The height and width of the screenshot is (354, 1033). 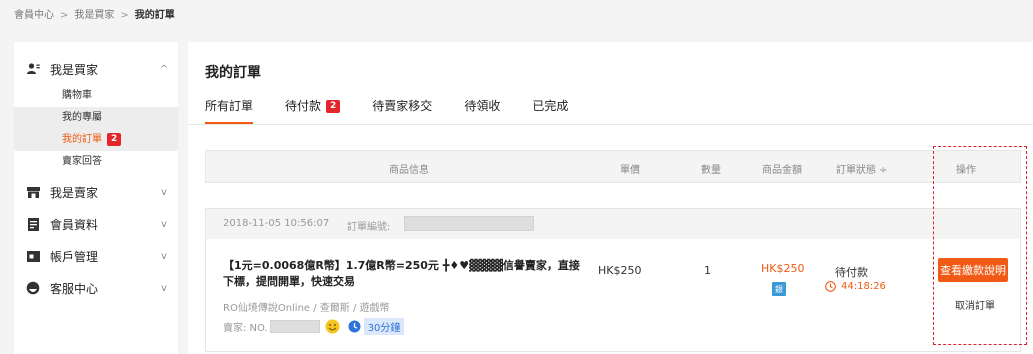 What do you see at coordinates (354, 326) in the screenshot?
I see `clock-icon` at bounding box center [354, 326].